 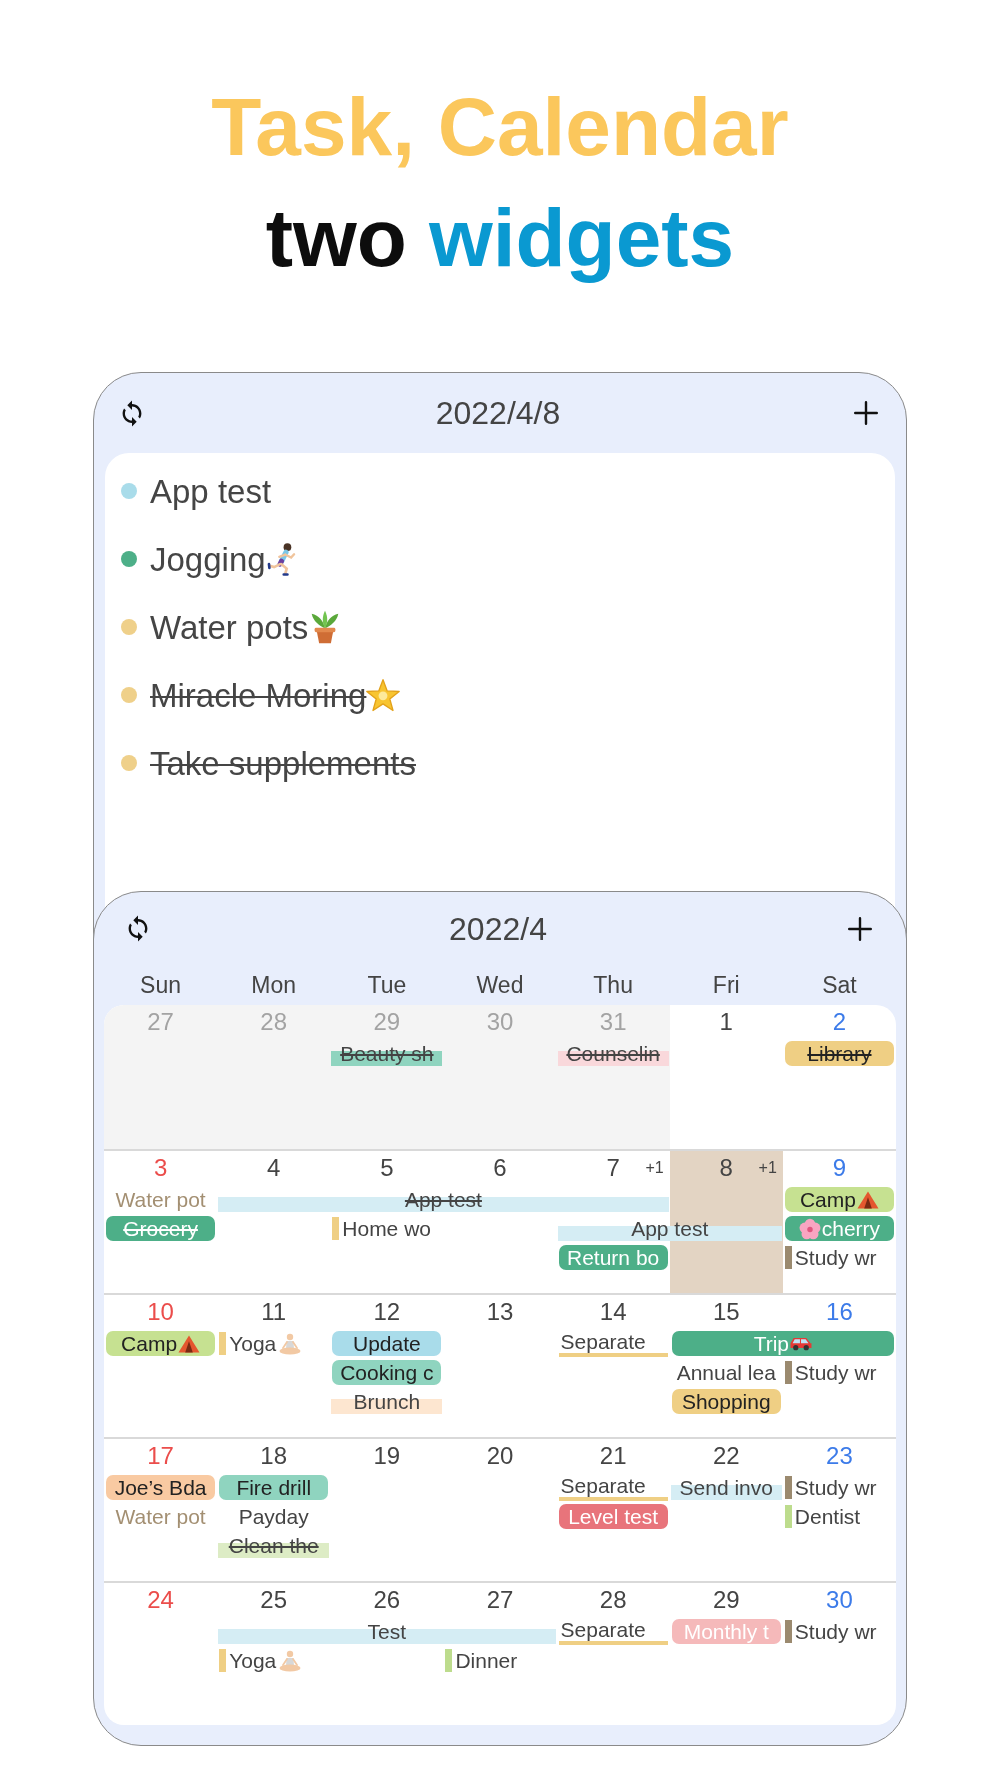 I want to click on day-number: 4, so click(x=274, y=1168).